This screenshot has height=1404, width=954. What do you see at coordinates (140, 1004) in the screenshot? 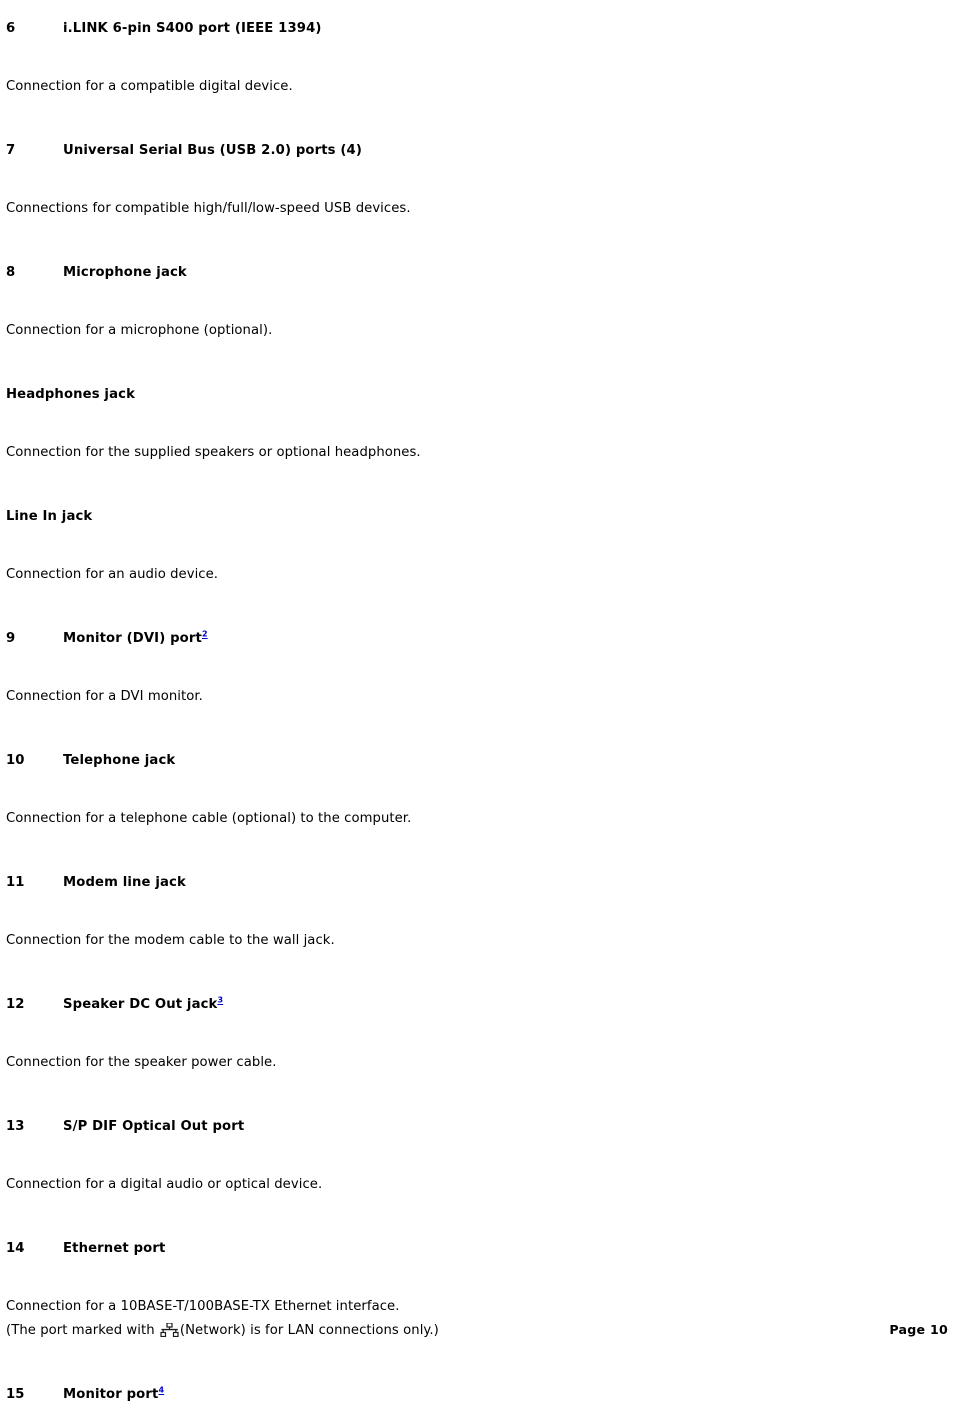
I see `entry-title-text: Speaker DC Out jack` at bounding box center [140, 1004].